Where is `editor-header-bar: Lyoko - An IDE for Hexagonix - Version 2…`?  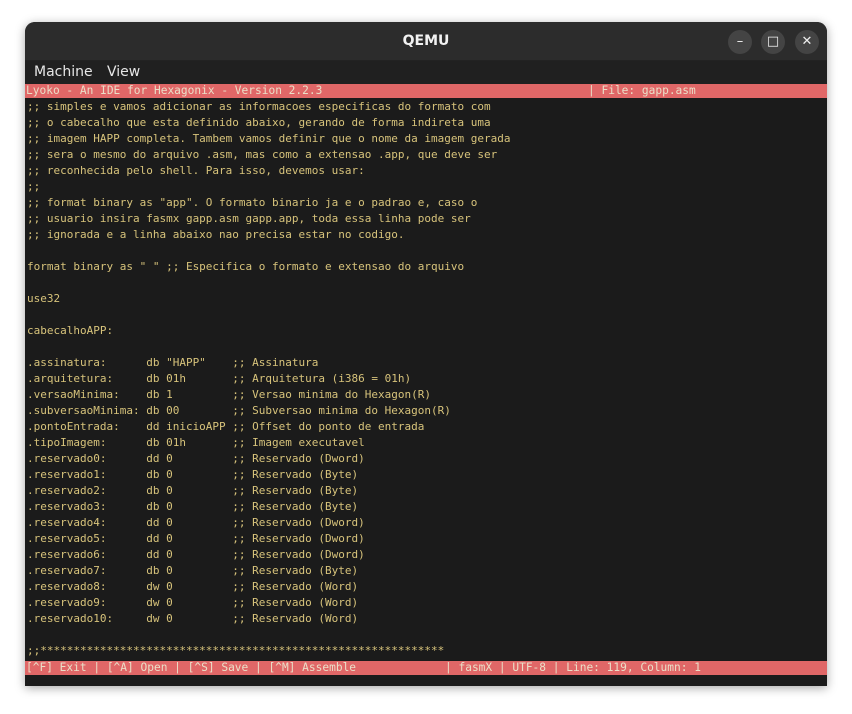 editor-header-bar: Lyoko - An IDE for Hexagonix - Version 2… is located at coordinates (426, 91).